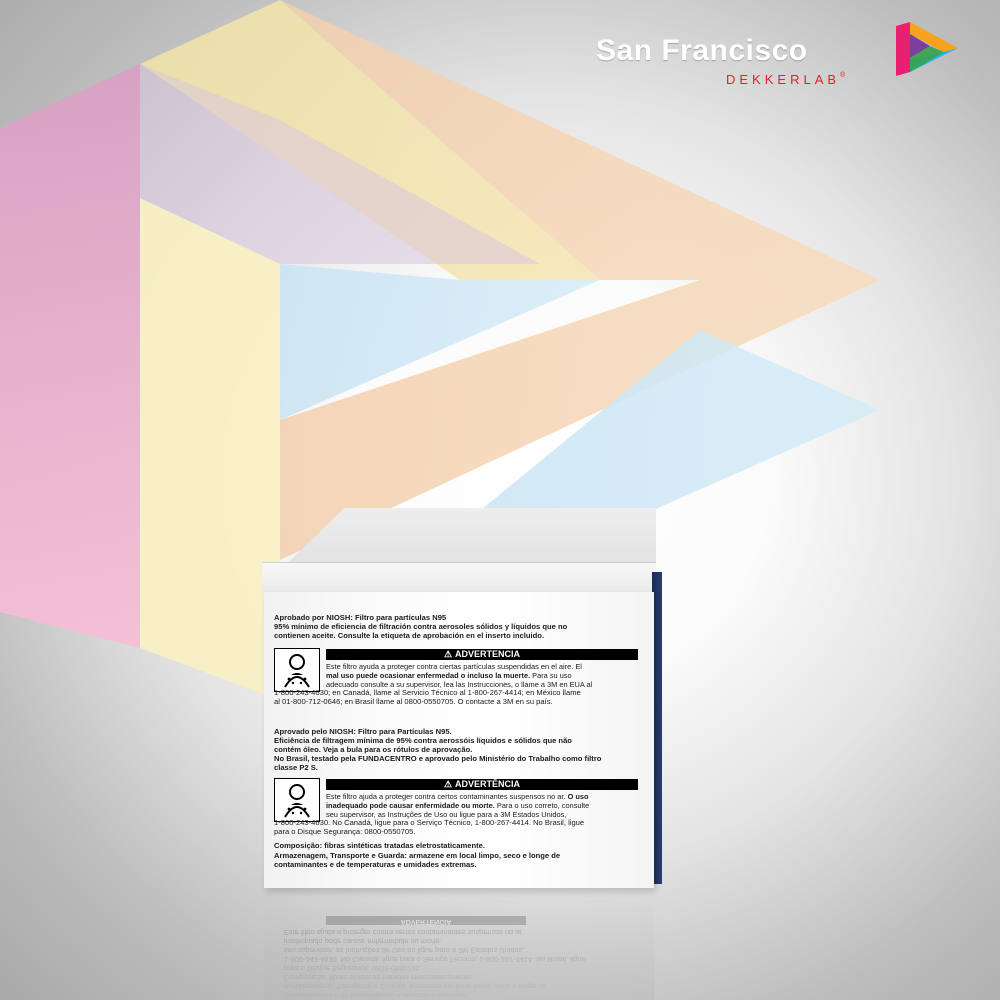 Image resolution: width=1000 pixels, height=1000 pixels. Describe the element at coordinates (702, 50) in the screenshot. I see `brand-name: San Francisco` at that location.